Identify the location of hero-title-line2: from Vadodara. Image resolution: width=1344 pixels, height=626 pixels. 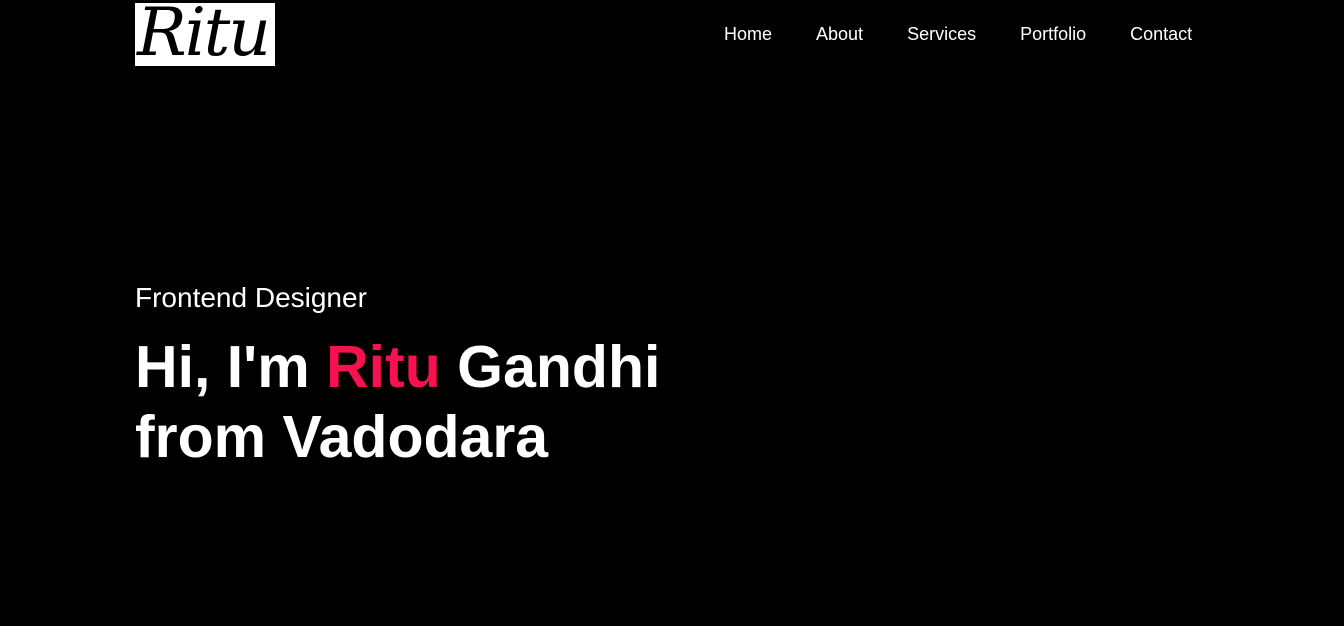
(342, 437).